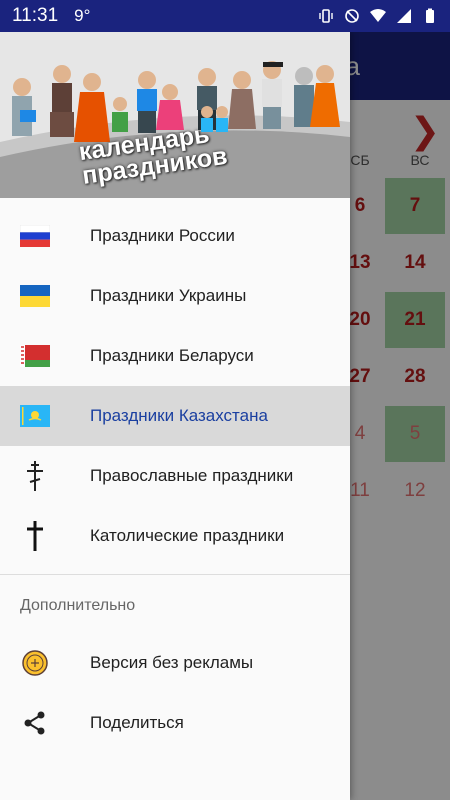 This screenshot has height=800, width=450. Describe the element at coordinates (35, 663) in the screenshot. I see `no-ads-coin-icon` at that location.